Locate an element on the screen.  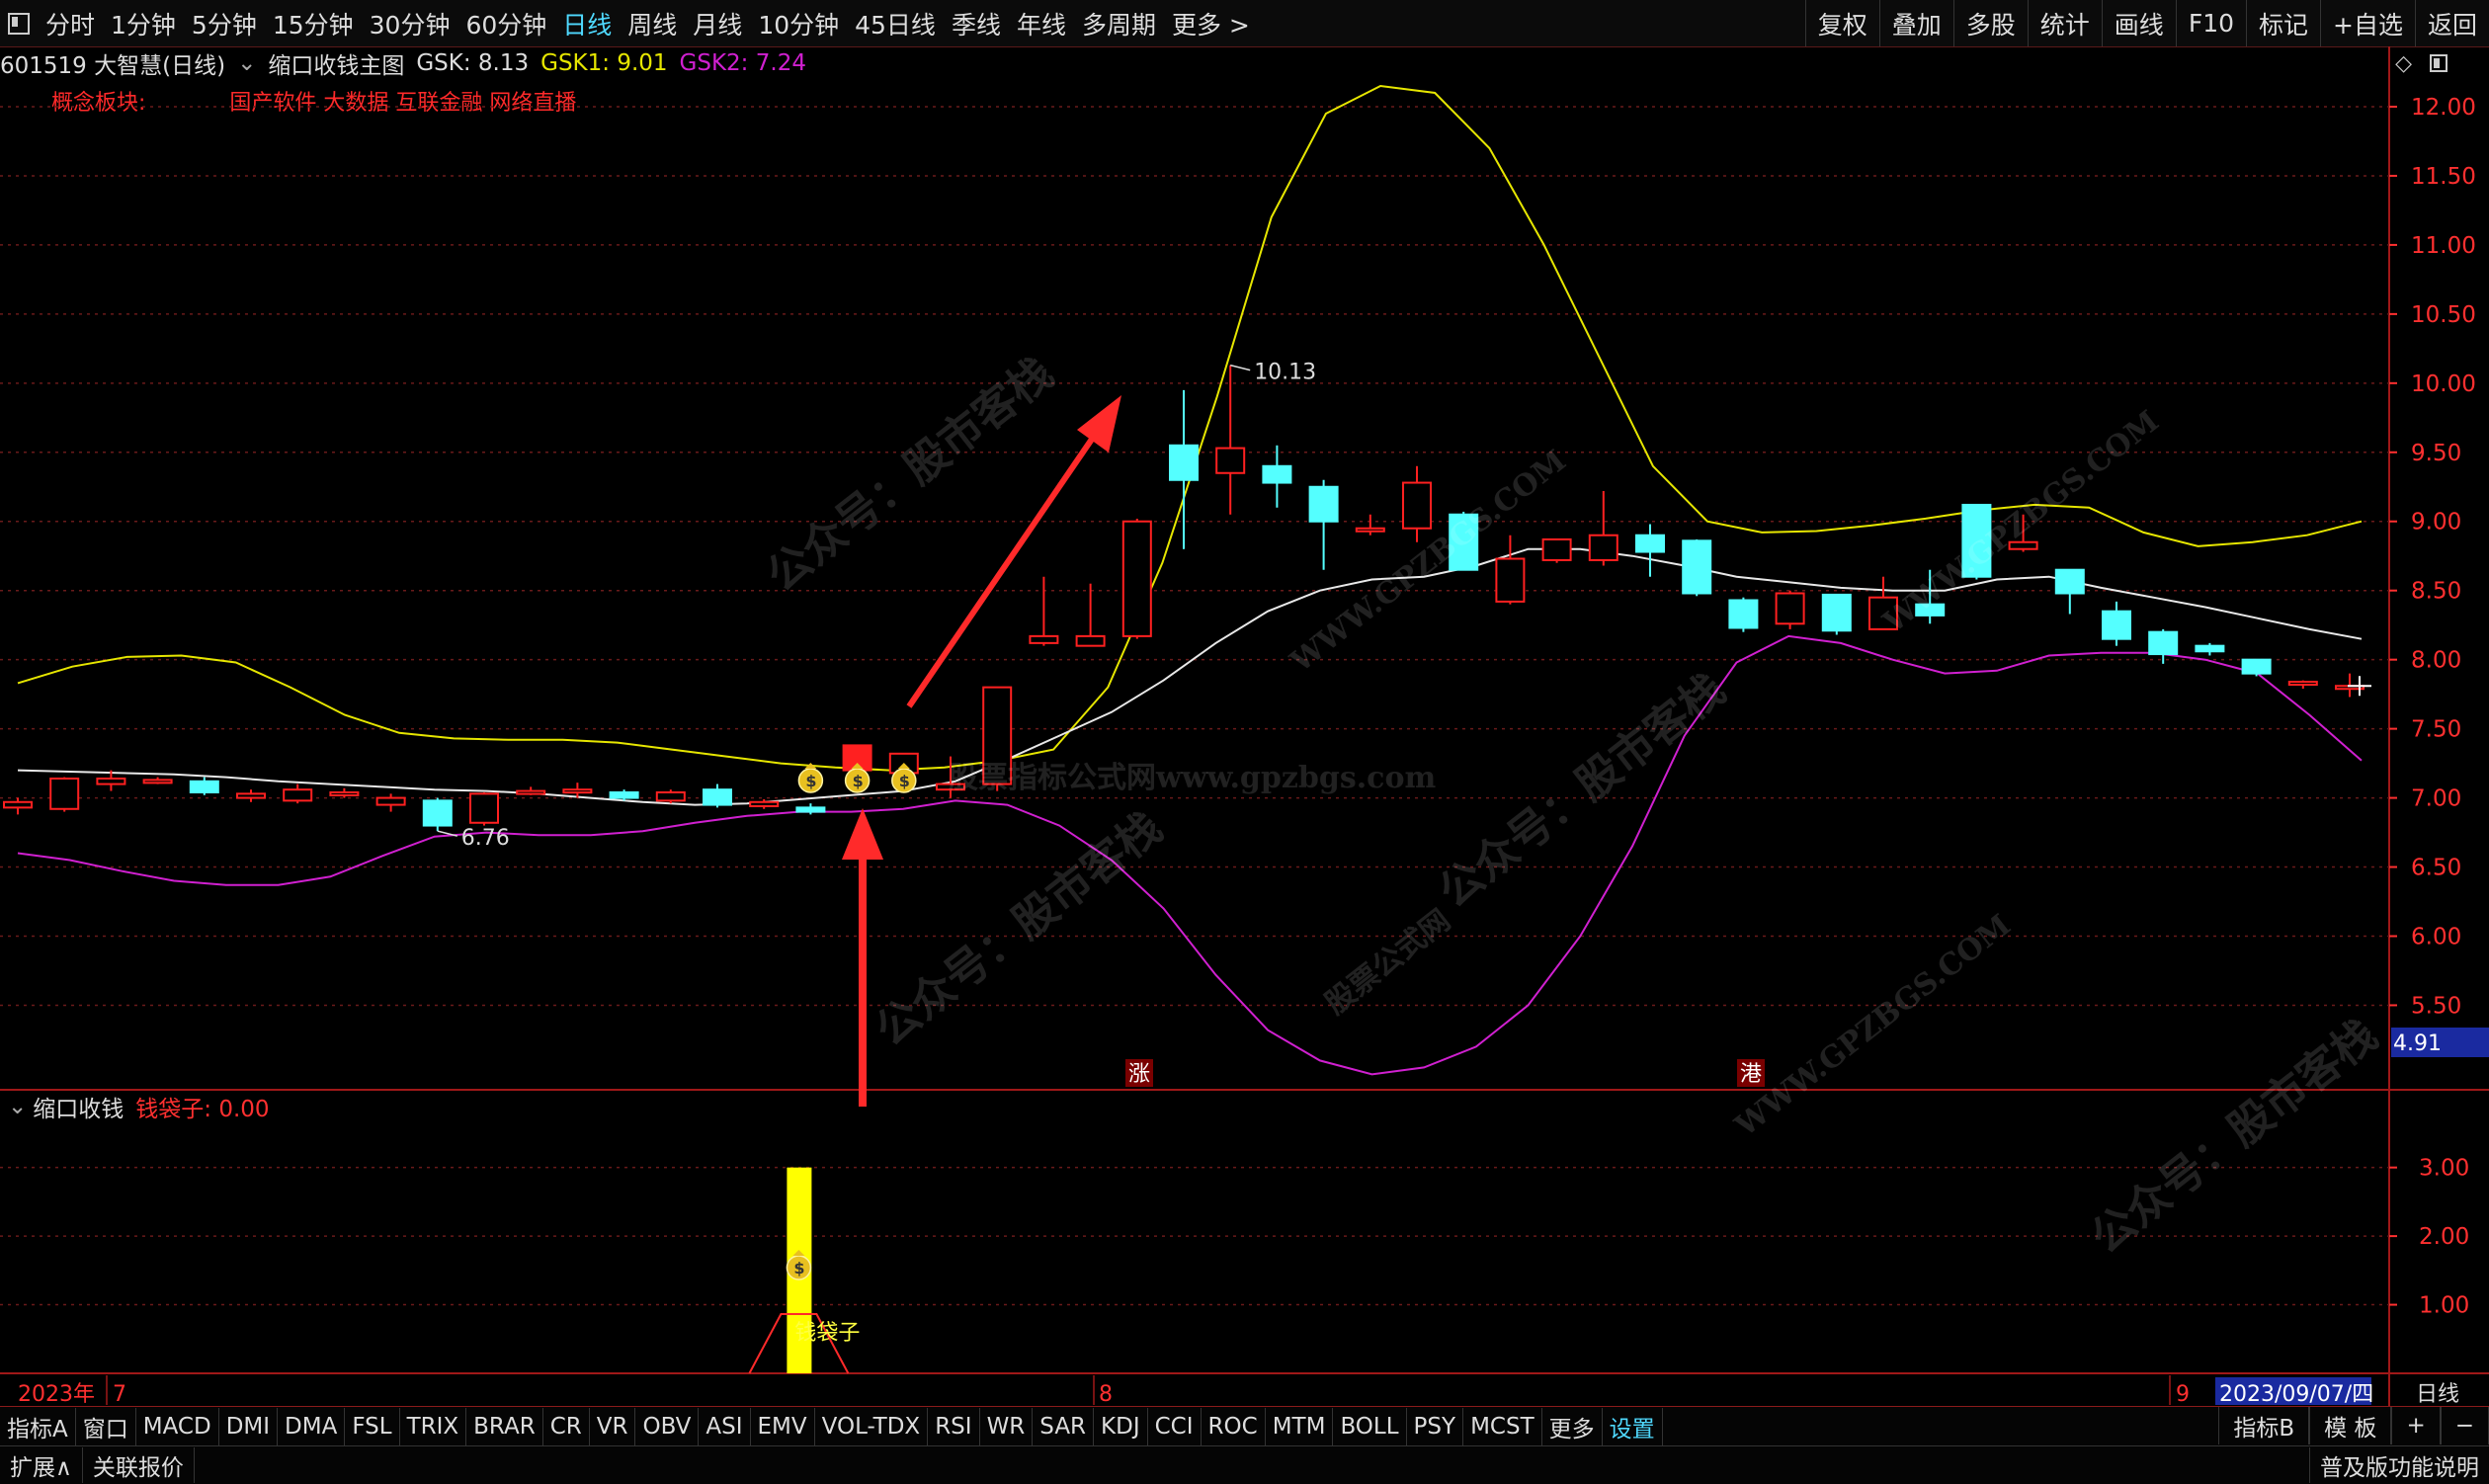
high-pointer is located at coordinates (1240, 367).